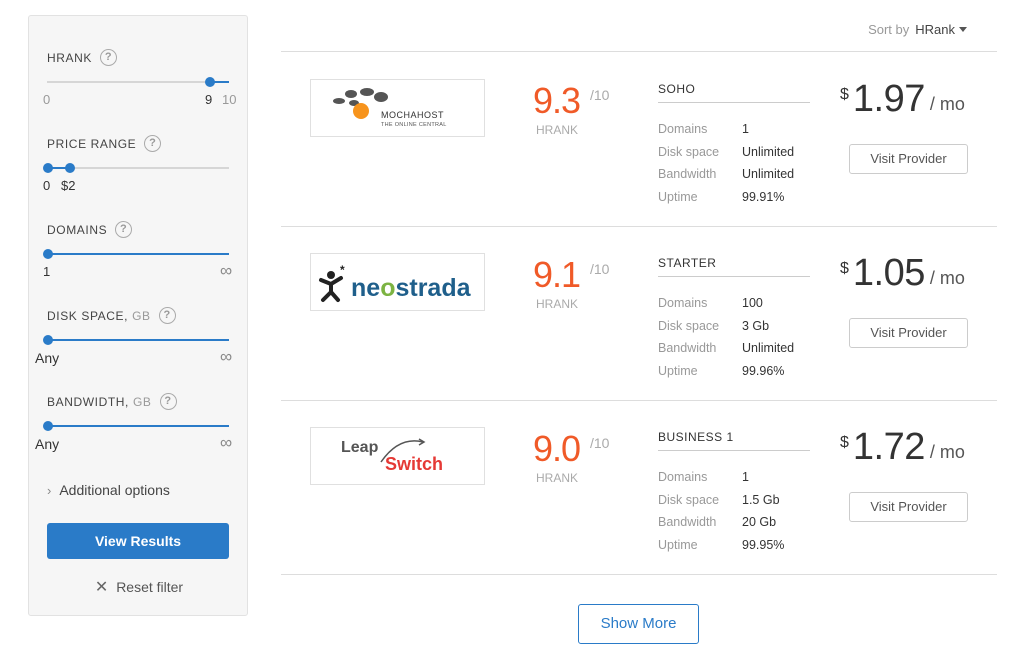  What do you see at coordinates (734, 92) in the screenshot?
I see `plan-name: SOHO` at bounding box center [734, 92].